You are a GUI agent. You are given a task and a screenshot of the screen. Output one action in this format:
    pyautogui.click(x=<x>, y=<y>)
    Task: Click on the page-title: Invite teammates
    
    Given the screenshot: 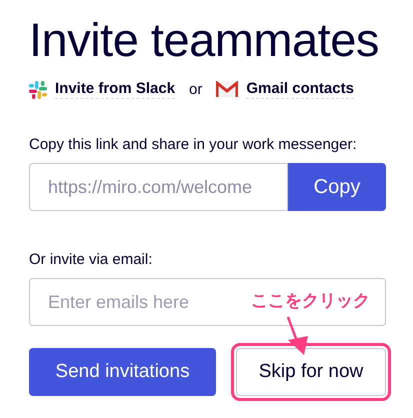 What is the action you would take?
    pyautogui.click(x=204, y=40)
    